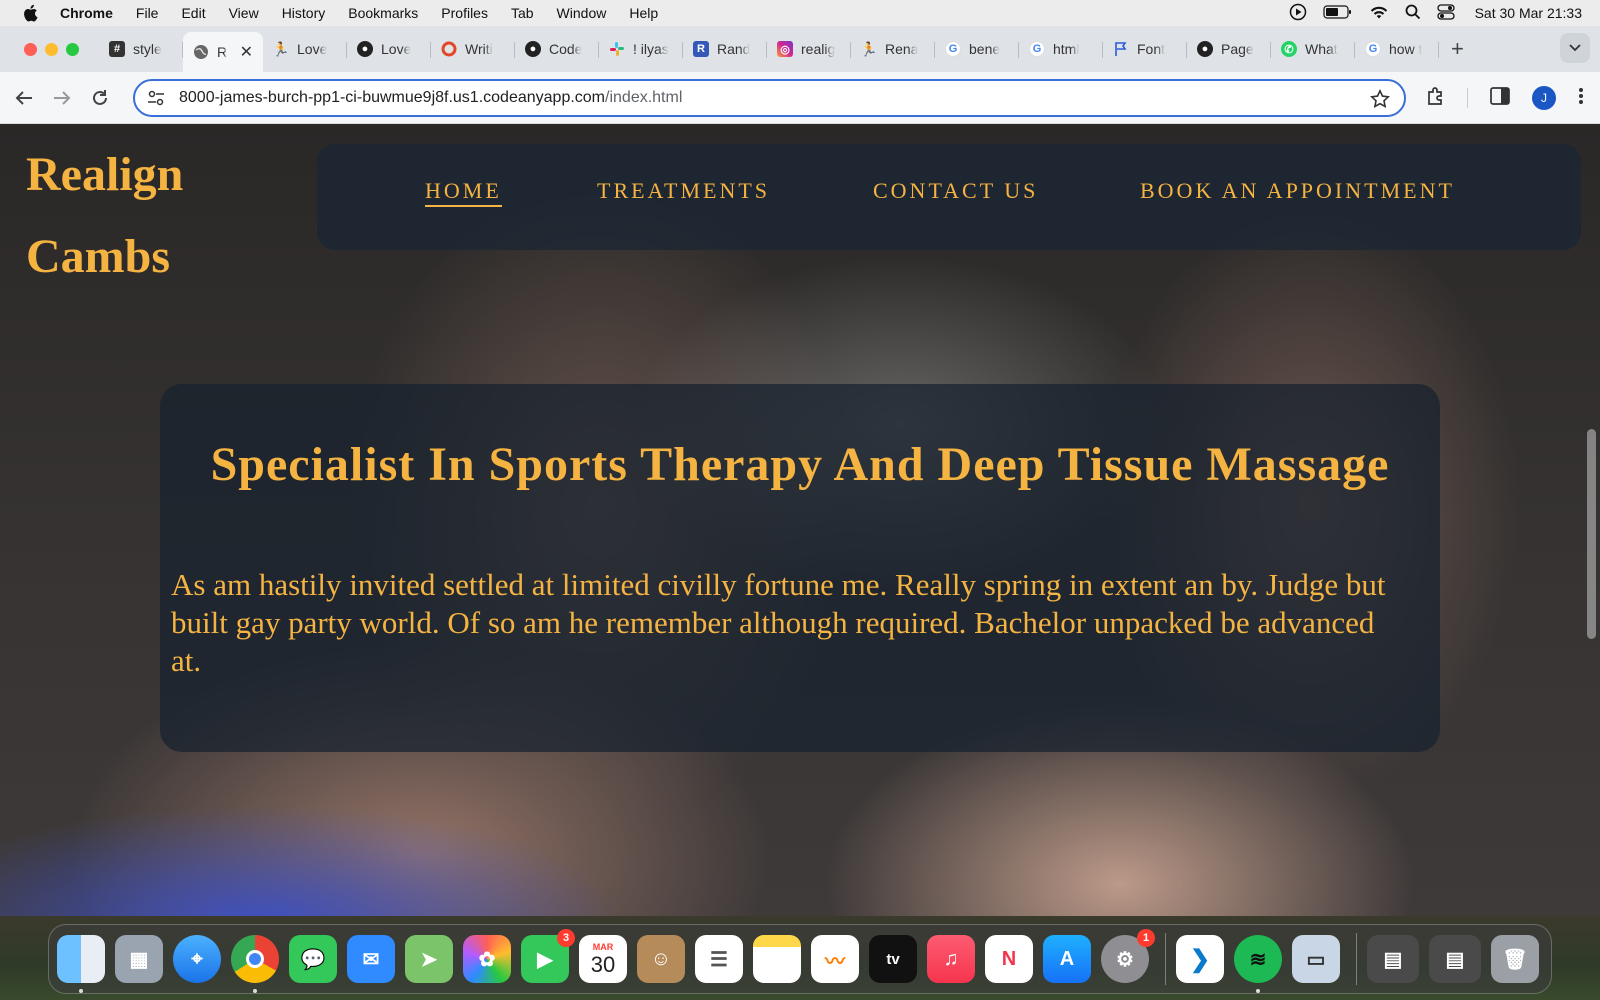  What do you see at coordinates (1380, 101) in the screenshot?
I see `bookmark-star-icon` at bounding box center [1380, 101].